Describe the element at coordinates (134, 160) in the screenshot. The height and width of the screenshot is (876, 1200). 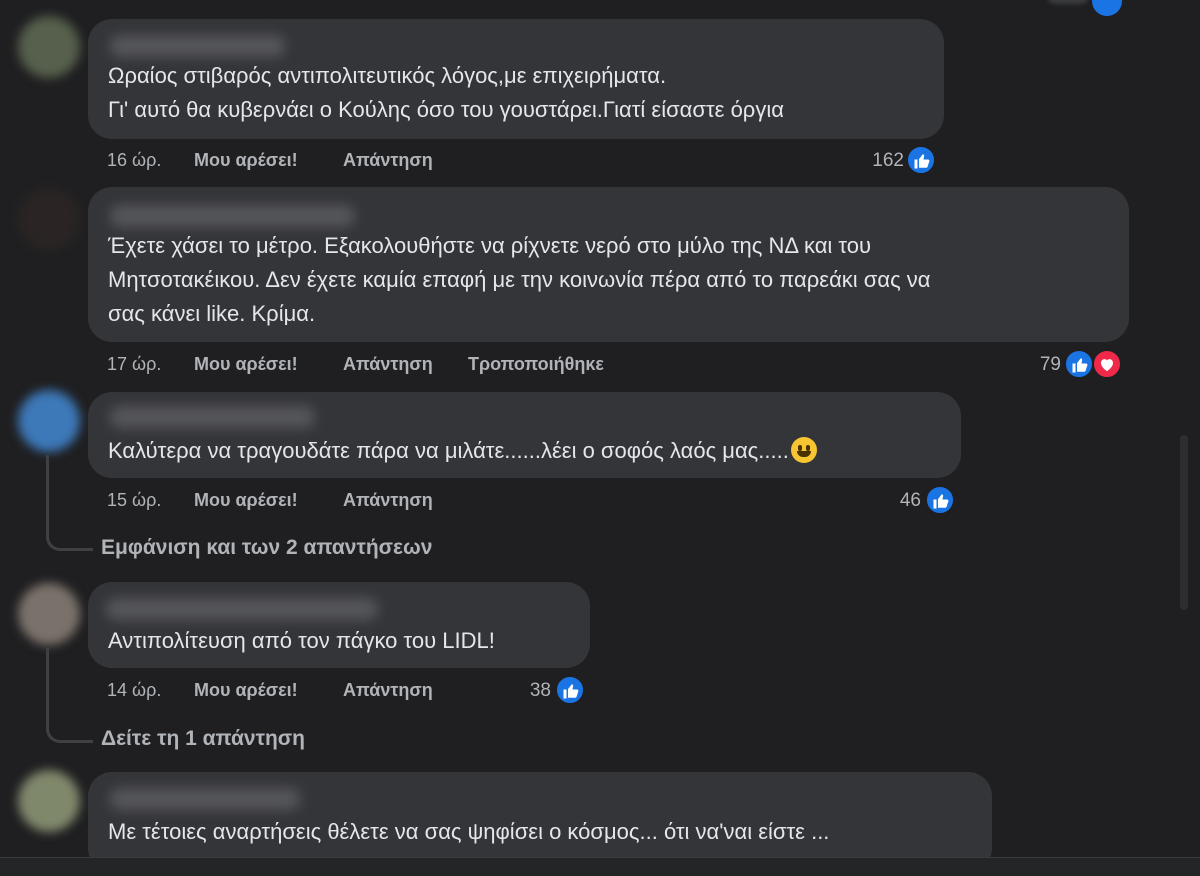
I see `comment-timestamp: 16 ώρ.` at that location.